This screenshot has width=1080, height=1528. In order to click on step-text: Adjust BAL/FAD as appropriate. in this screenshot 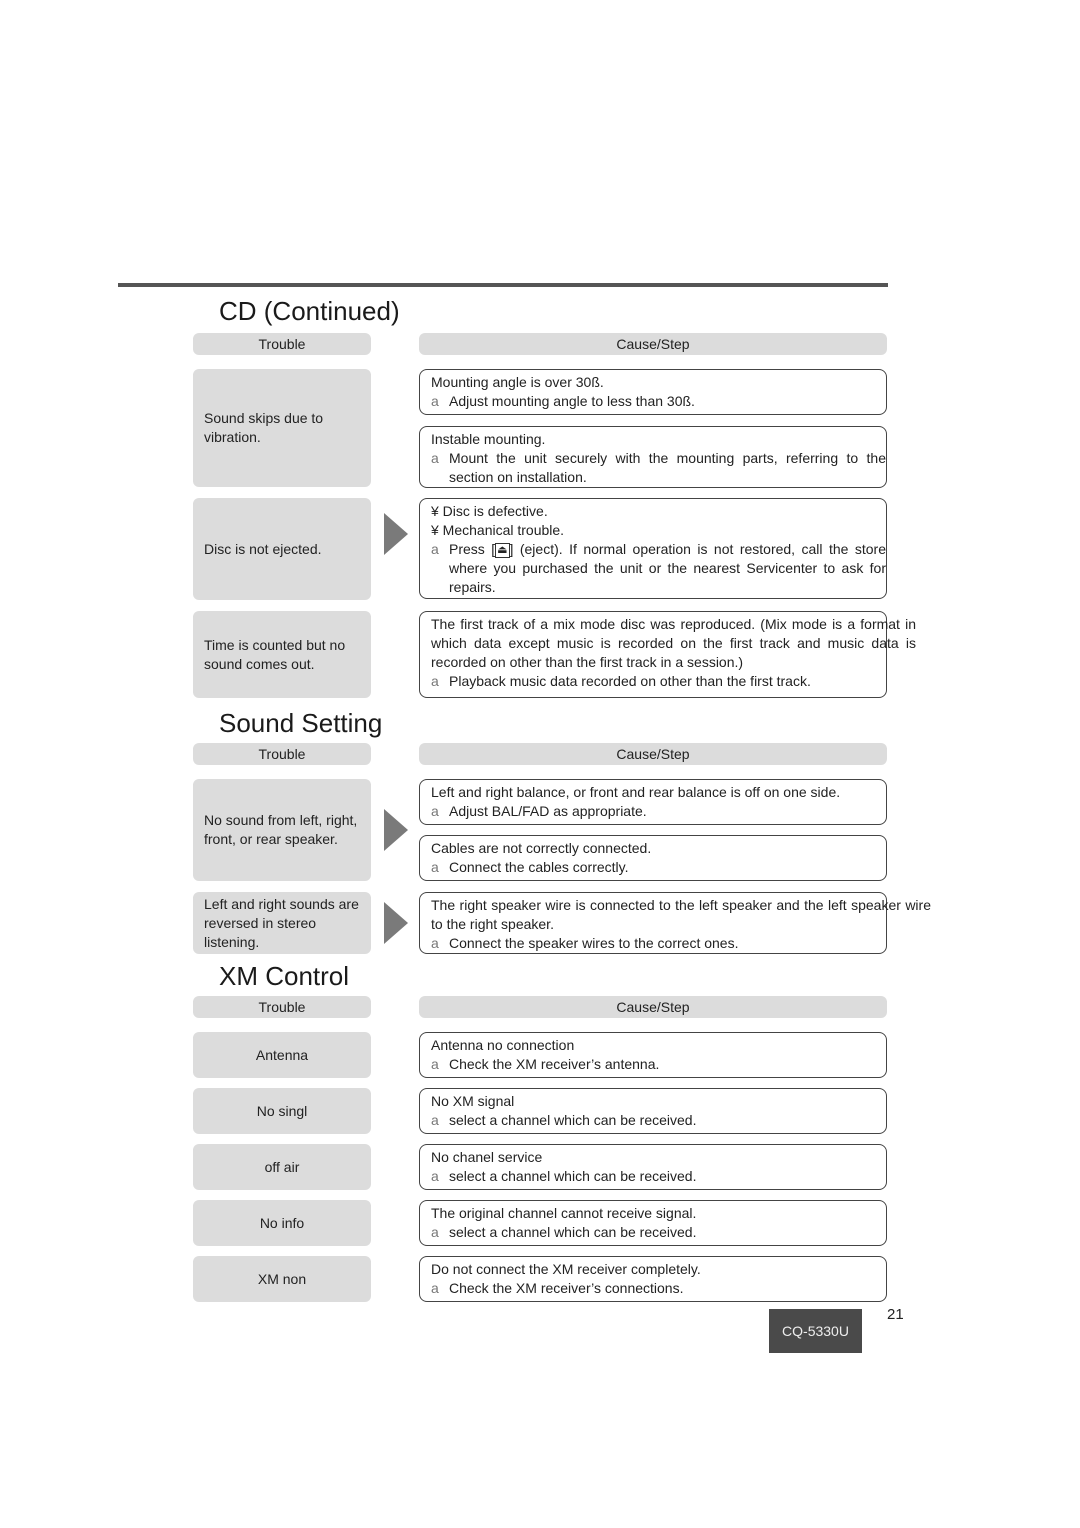, I will do `click(548, 811)`.